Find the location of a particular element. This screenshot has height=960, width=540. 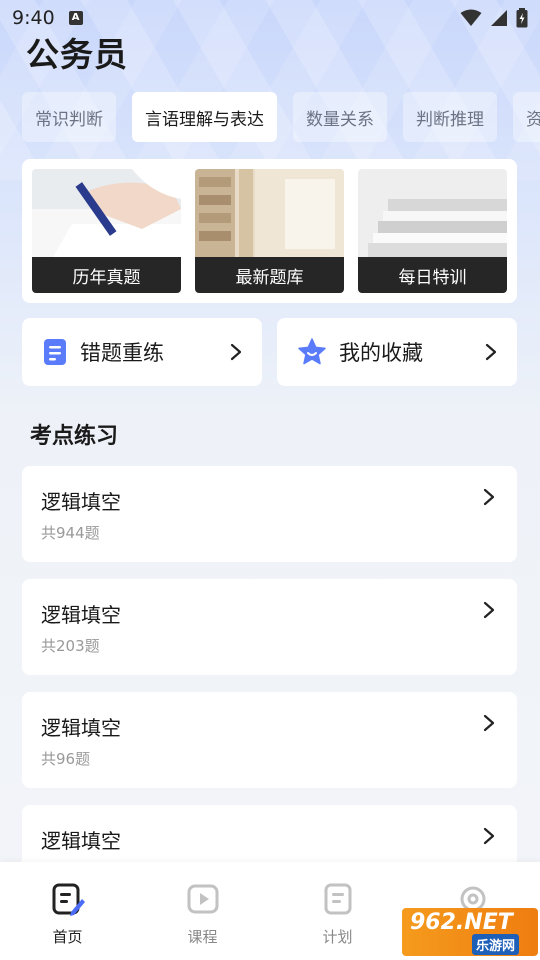

nav-plan: 计划 is located at coordinates (337, 911).